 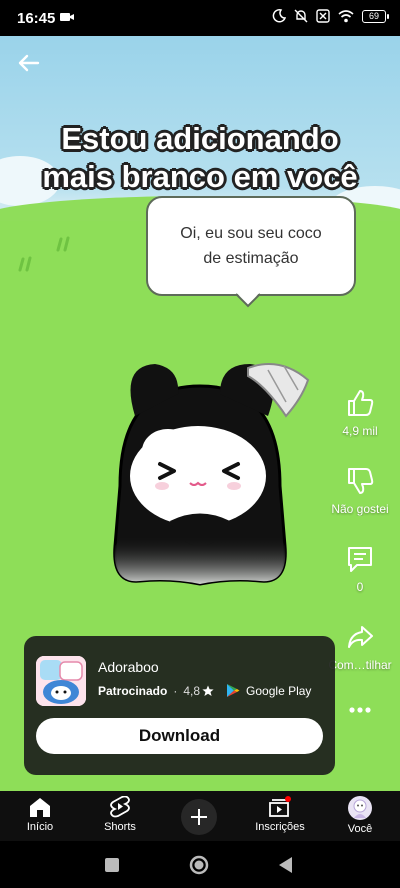 I want to click on comment-icon, so click(x=360, y=559).